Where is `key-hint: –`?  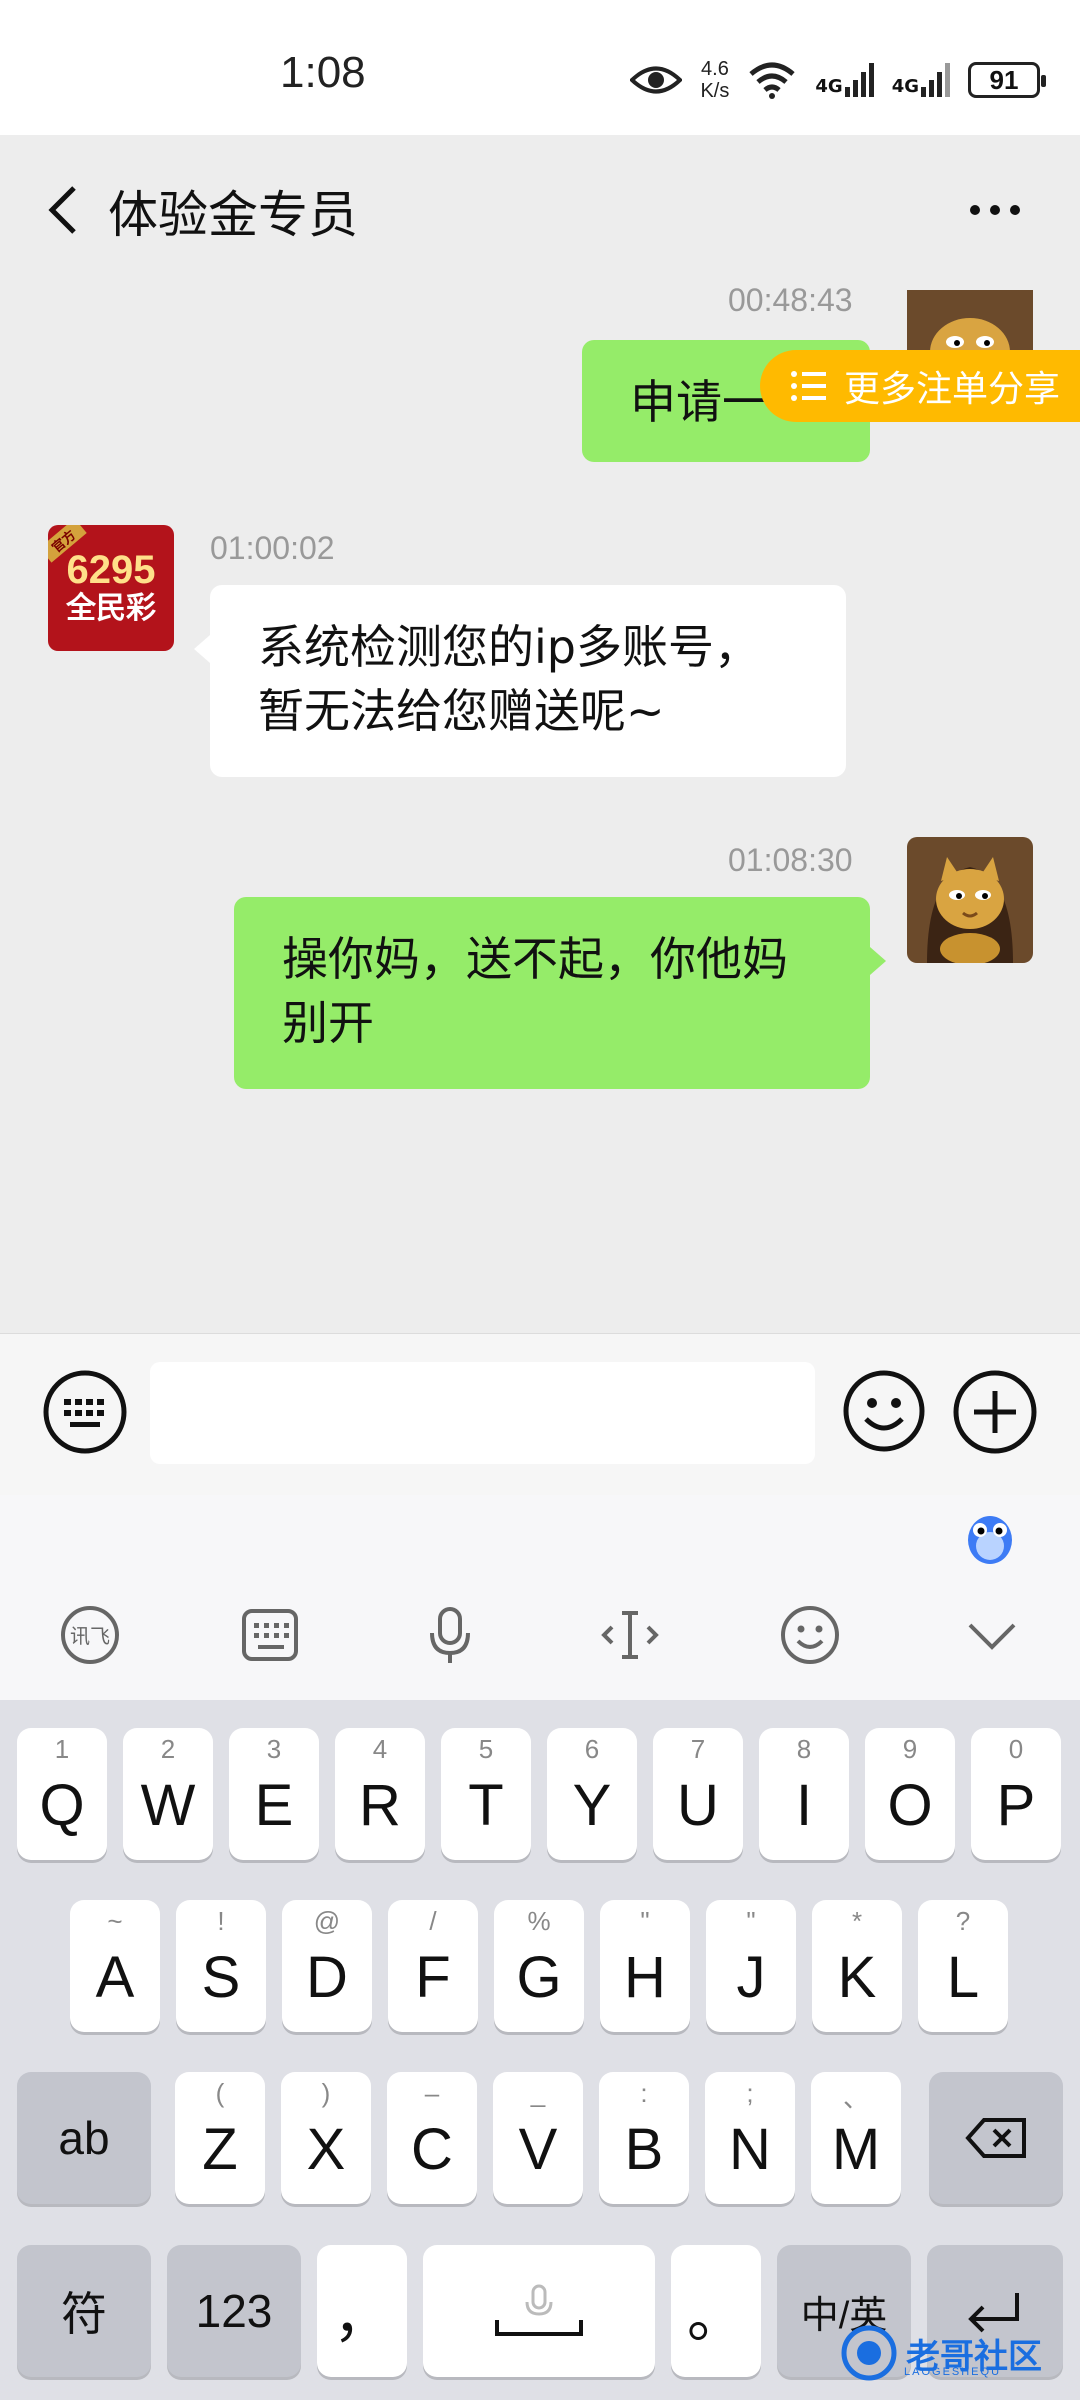
key-hint: – is located at coordinates (432, 2093).